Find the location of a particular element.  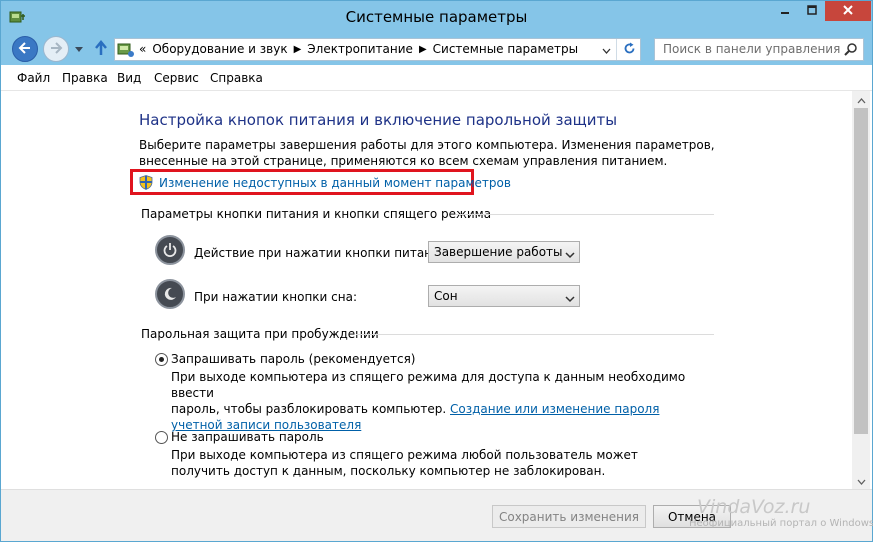

scroll-up-icon is located at coordinates (861, 100).